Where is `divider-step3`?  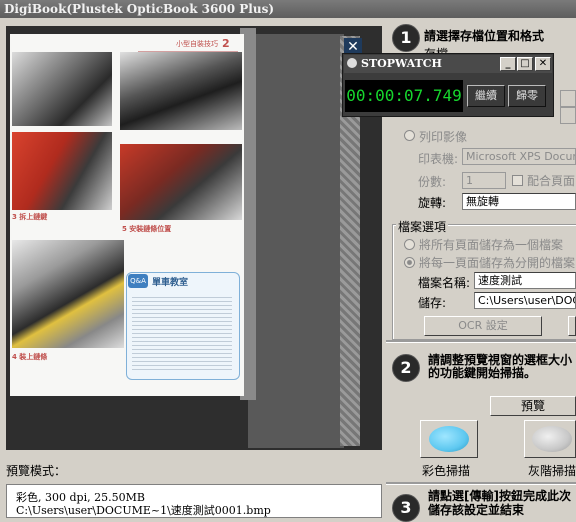
divider-step3 is located at coordinates (481, 483).